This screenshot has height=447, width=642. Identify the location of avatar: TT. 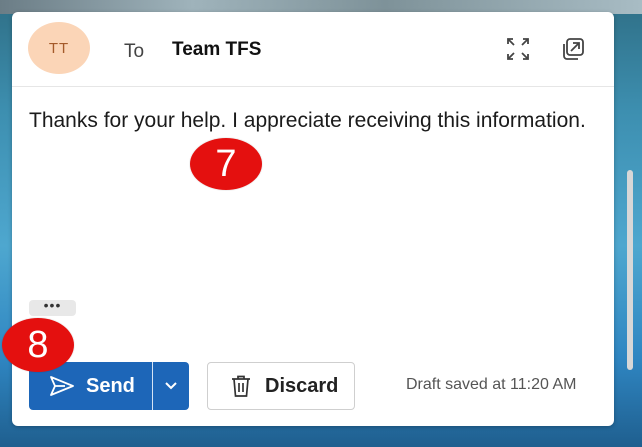
(59, 48).